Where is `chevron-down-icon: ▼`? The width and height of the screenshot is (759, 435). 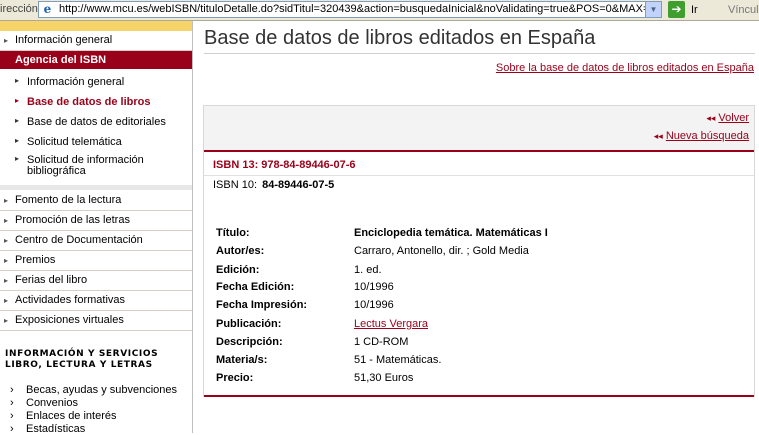
chevron-down-icon: ▼ is located at coordinates (653, 9).